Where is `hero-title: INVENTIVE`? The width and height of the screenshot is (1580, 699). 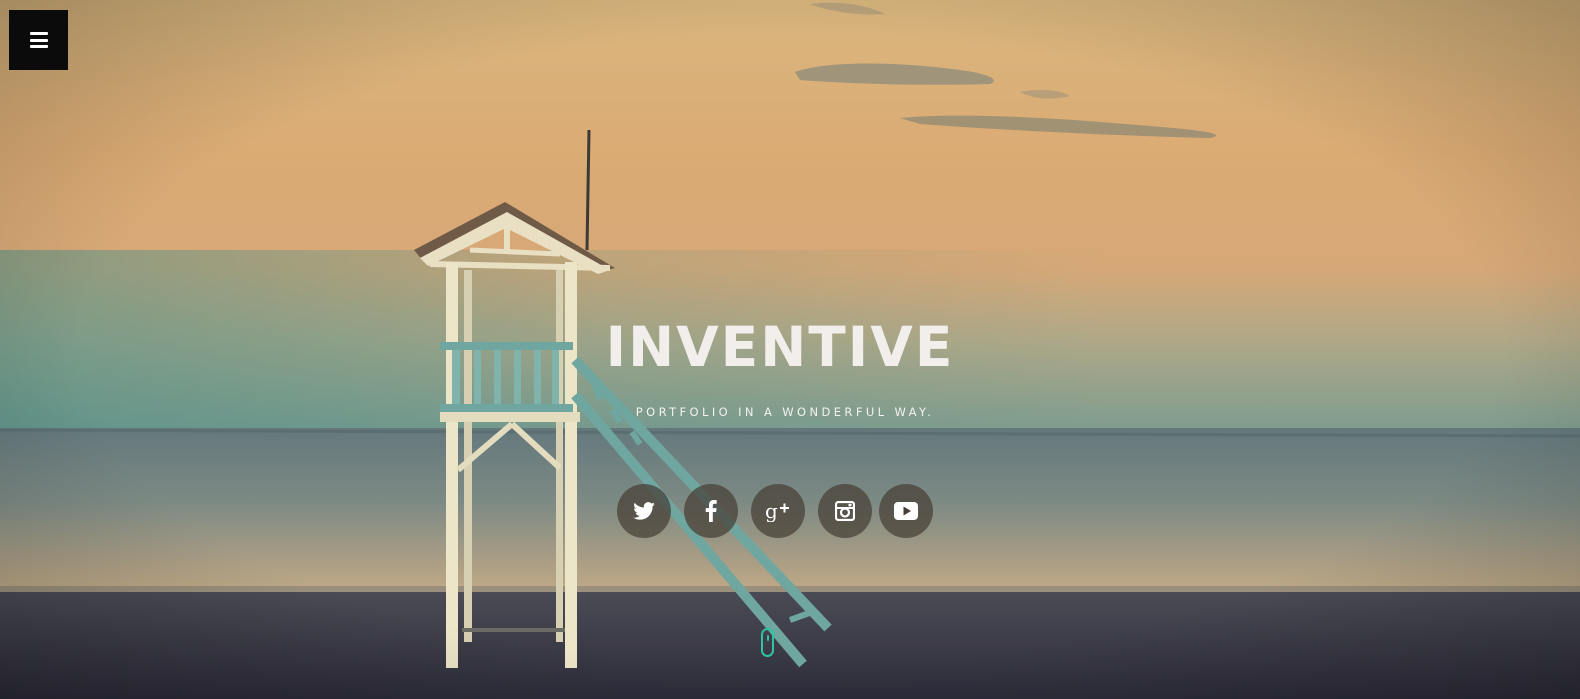 hero-title: INVENTIVE is located at coordinates (780, 347).